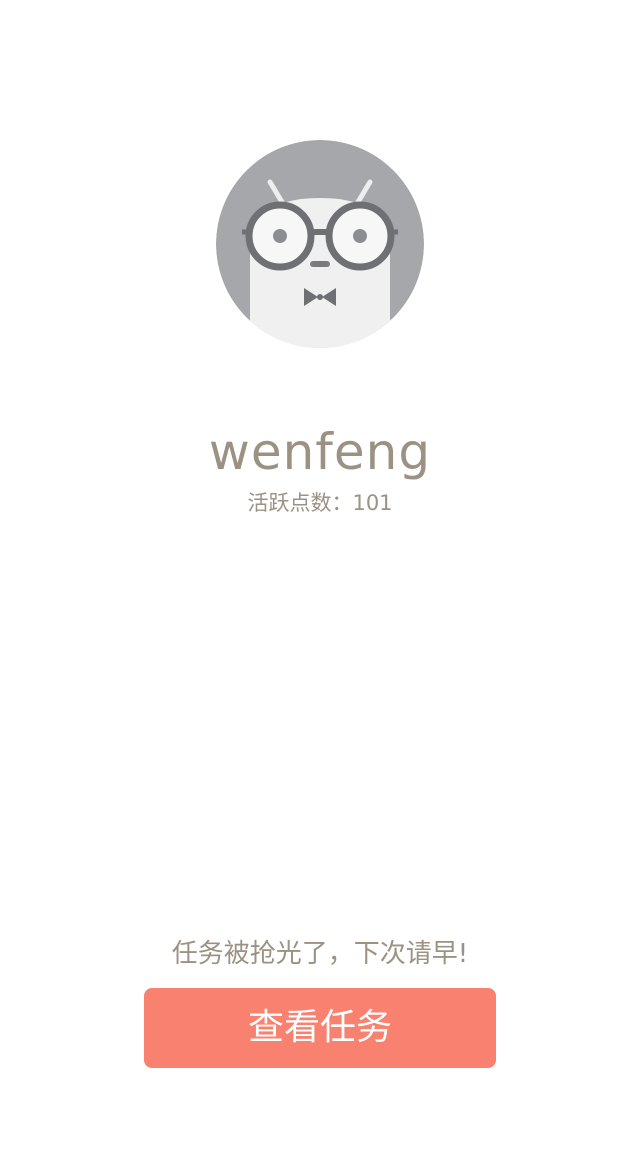  Describe the element at coordinates (320, 954) in the screenshot. I see `empty-task-message: 任务被抢光了，下次请早!` at that location.